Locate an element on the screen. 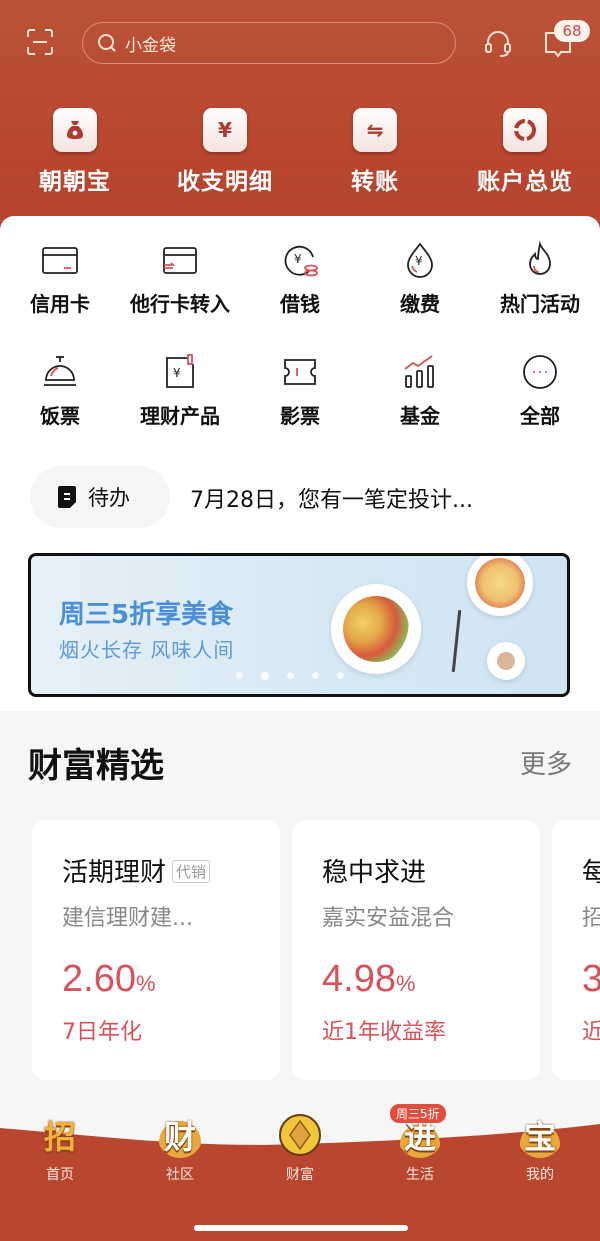 The width and height of the screenshot is (600, 1241). tab-label: 财富 is located at coordinates (300, 1175).